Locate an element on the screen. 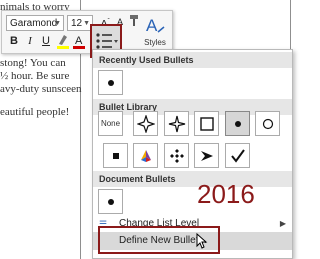 Image resolution: width=320 pixels, height=259 pixels. bullet-none-tile: None is located at coordinates (110, 123).